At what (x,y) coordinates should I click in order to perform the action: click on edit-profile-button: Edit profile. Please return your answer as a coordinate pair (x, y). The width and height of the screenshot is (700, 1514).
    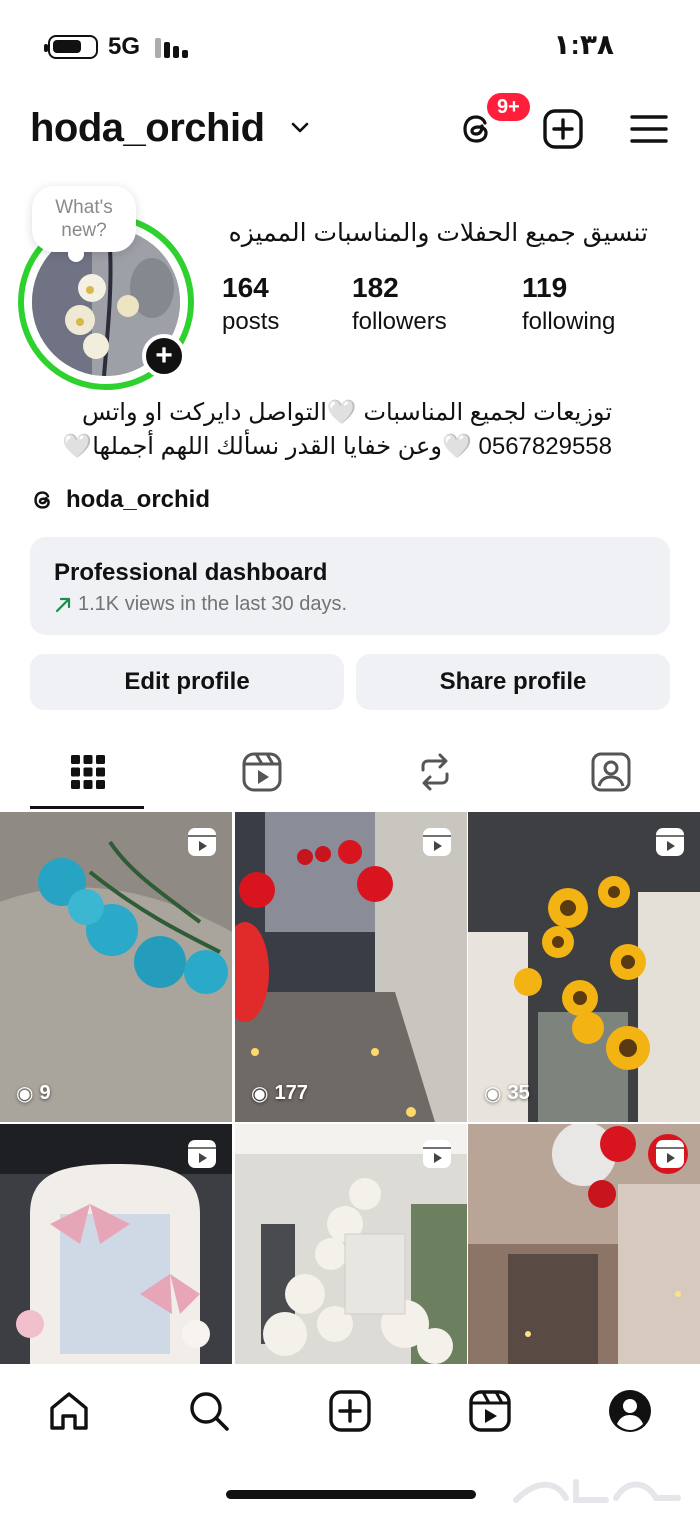
    Looking at the image, I should click on (187, 682).